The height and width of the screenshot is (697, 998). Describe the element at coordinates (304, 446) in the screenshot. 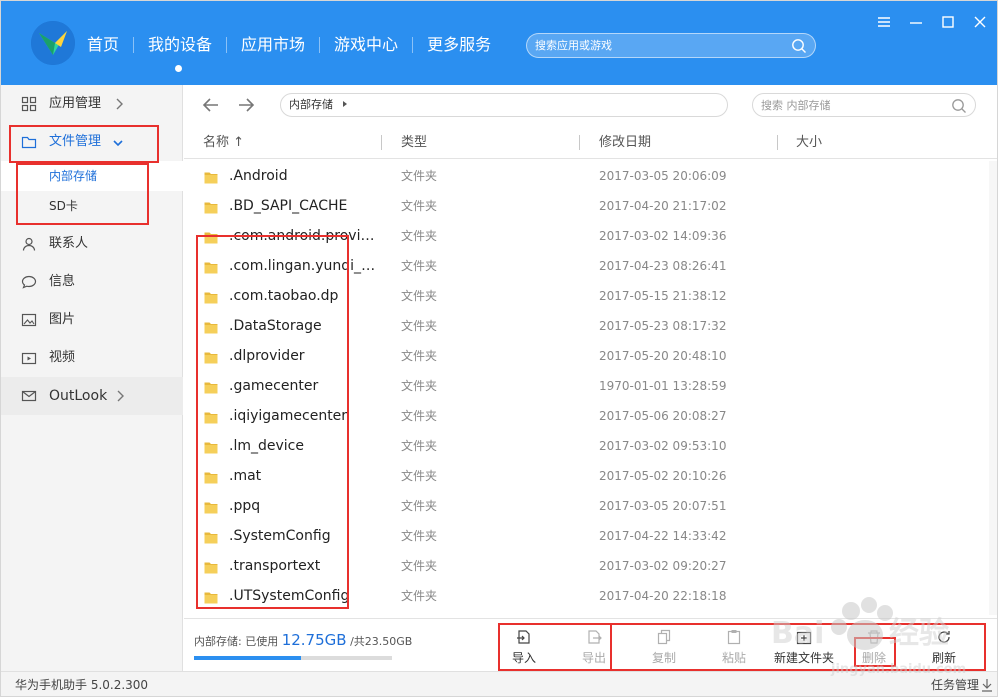

I see `file-name: .lm_device` at that location.